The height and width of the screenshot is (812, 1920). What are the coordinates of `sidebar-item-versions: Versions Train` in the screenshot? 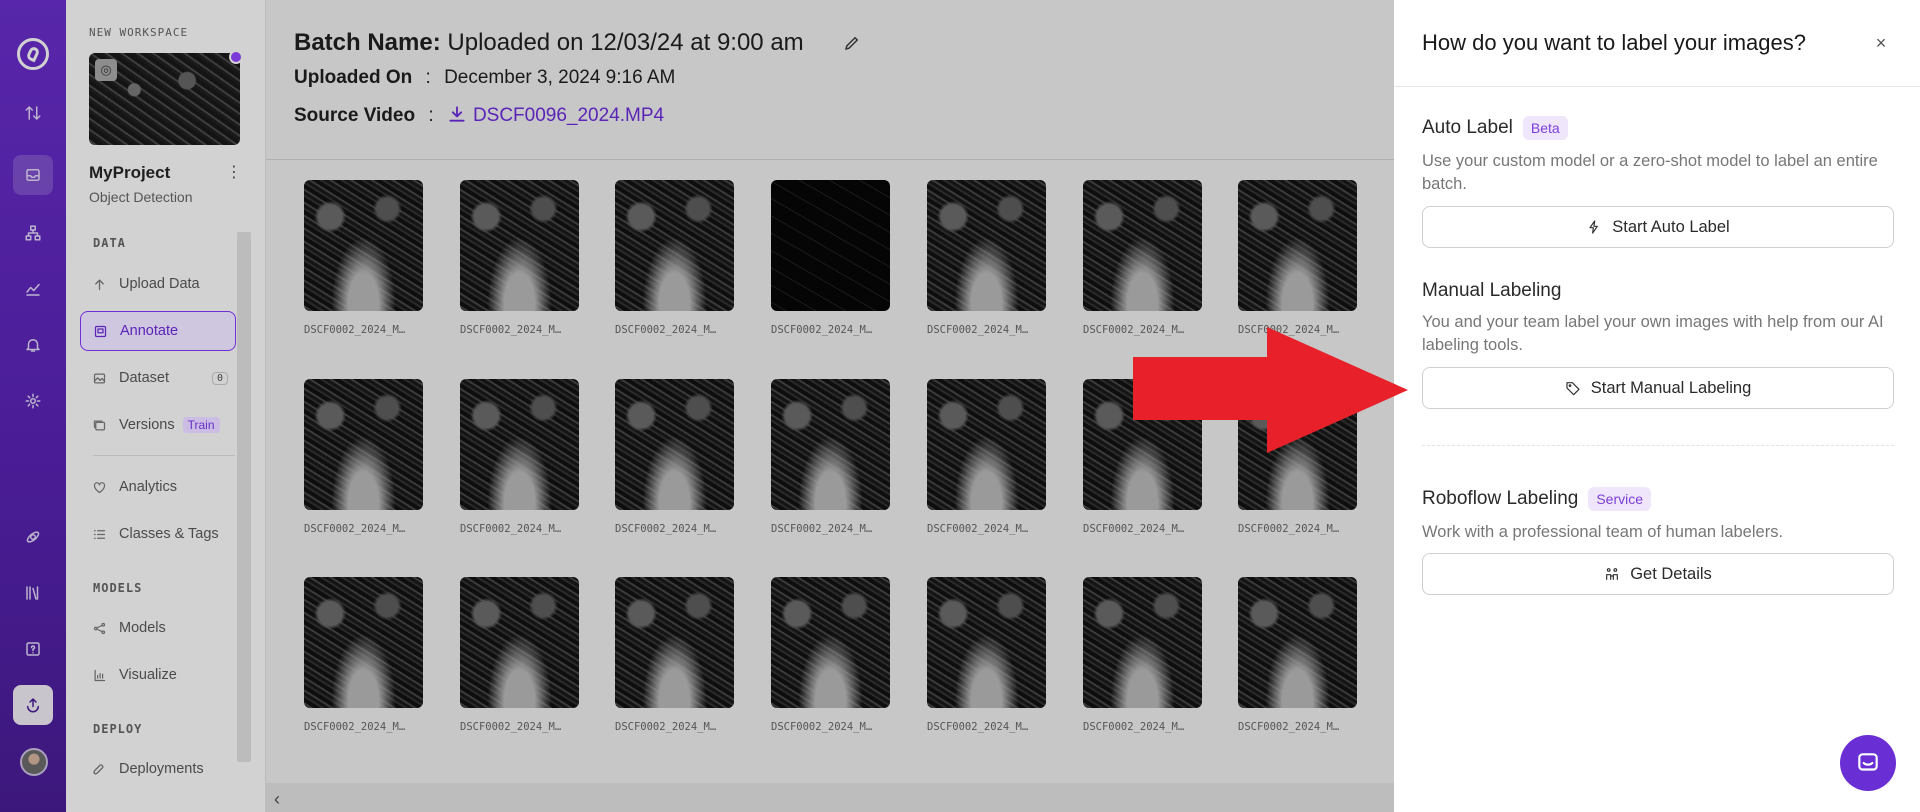 It's located at (158, 425).